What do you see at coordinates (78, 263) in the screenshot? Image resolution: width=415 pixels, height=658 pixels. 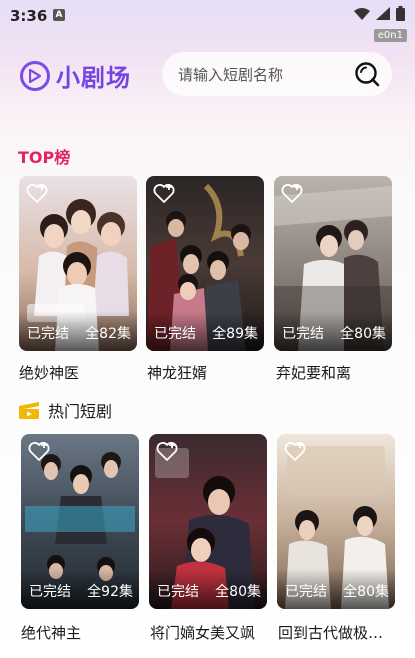 I see `drama-card: 已完结 全82集` at bounding box center [78, 263].